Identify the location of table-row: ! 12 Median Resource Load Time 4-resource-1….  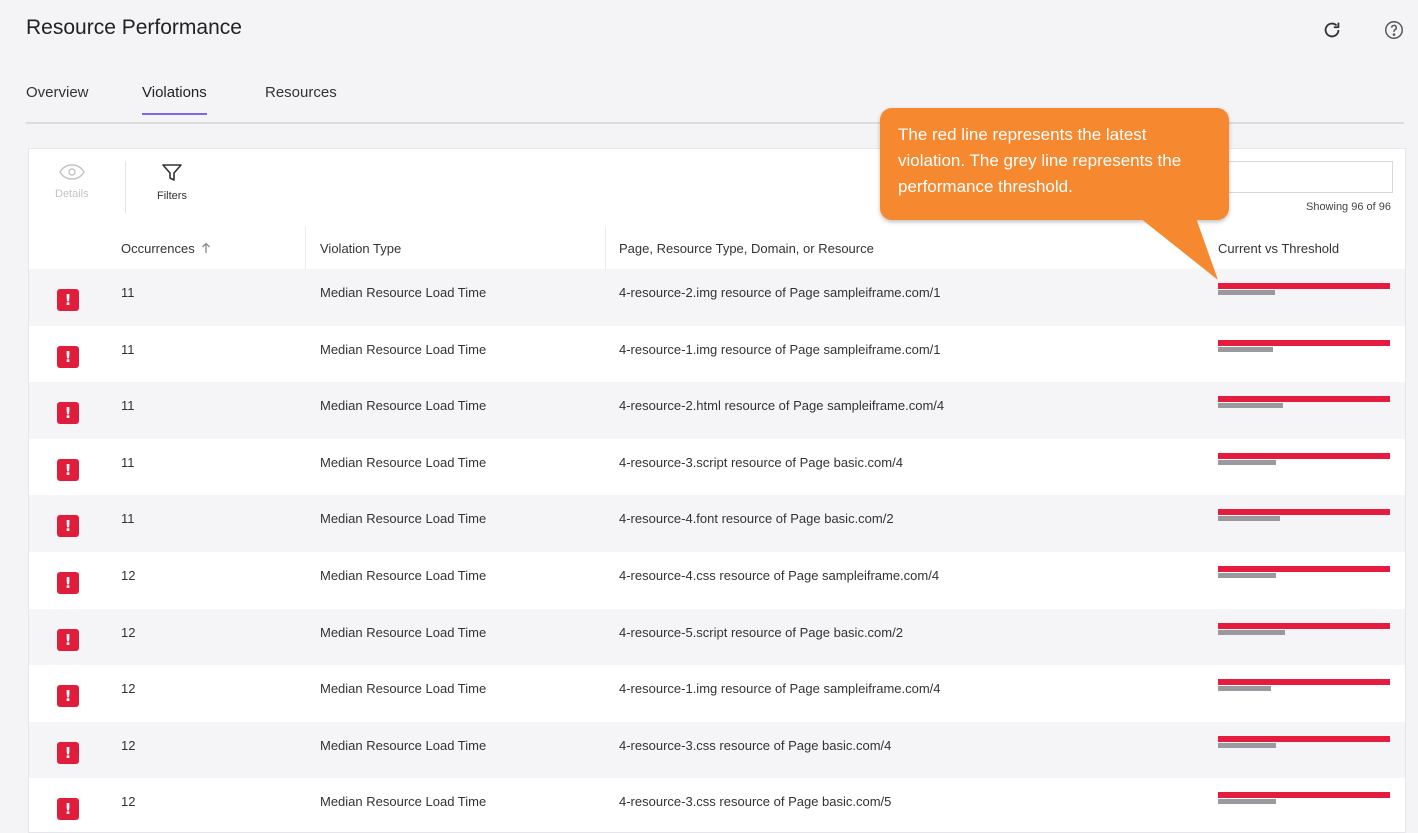
(717, 693).